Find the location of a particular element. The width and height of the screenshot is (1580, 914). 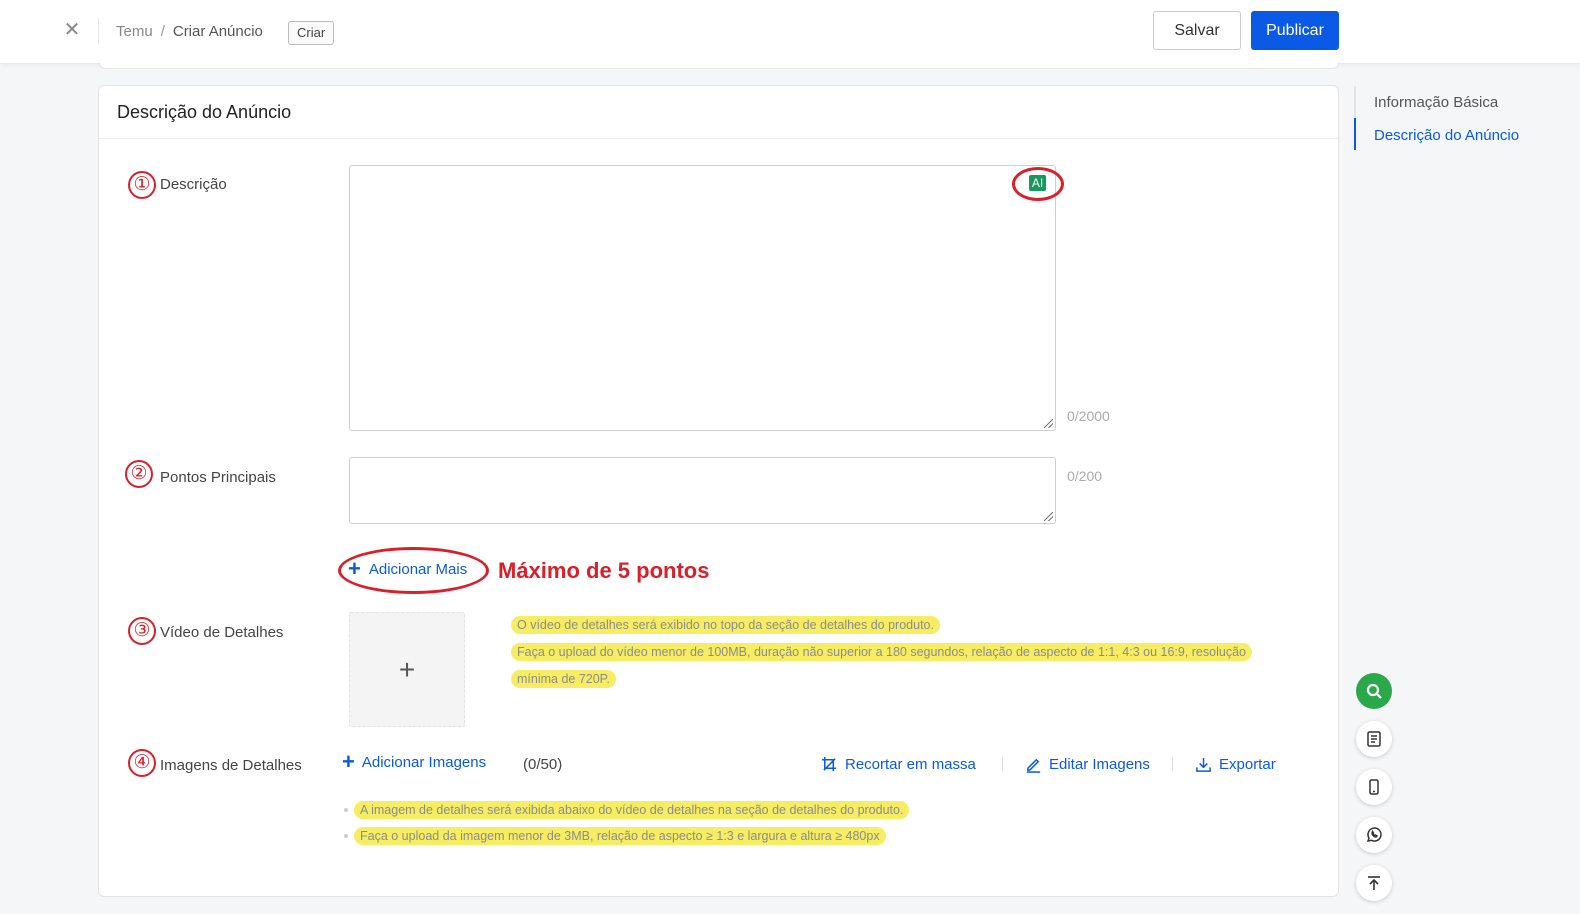

breadcrumb: Temu / Criar Anúncio is located at coordinates (189, 31).